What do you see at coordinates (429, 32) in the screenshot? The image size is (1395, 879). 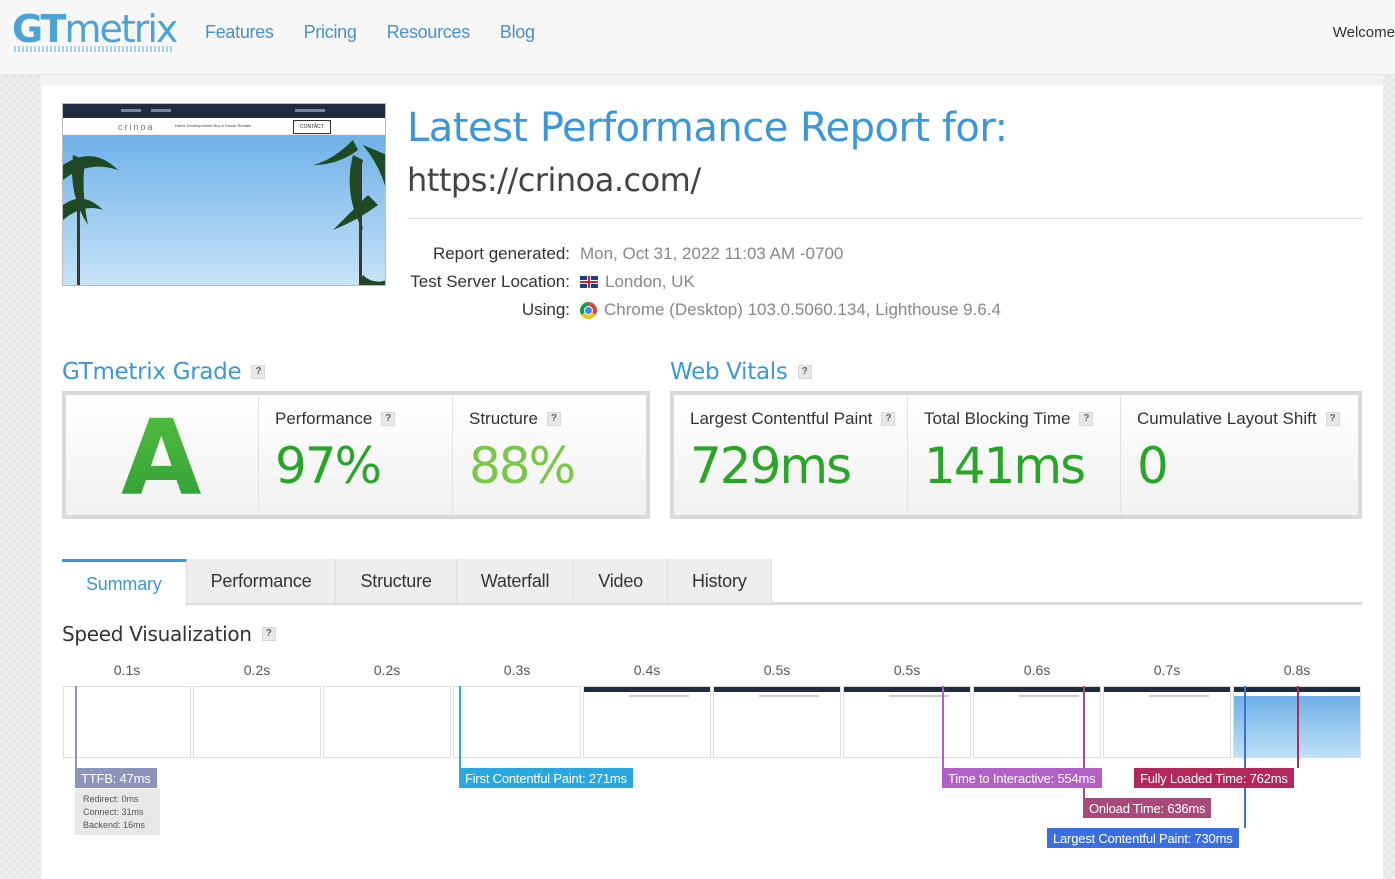 I see `nav-resources: Resources` at bounding box center [429, 32].